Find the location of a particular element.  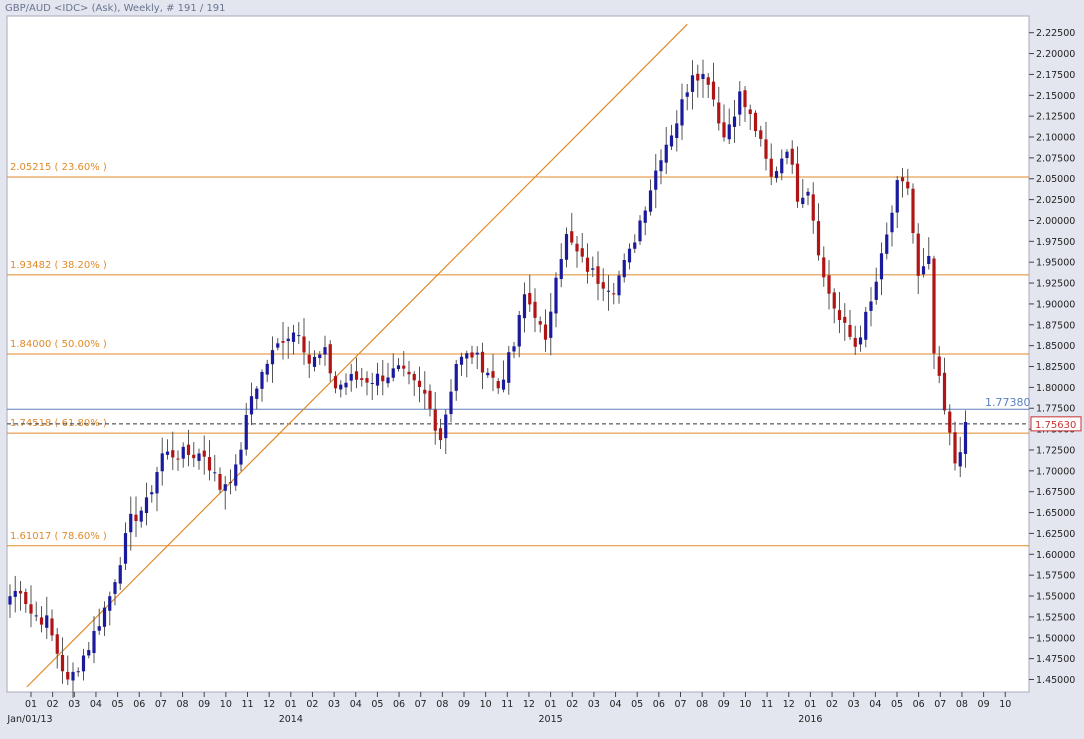

current-price-label: 1.75630 is located at coordinates (1055, 425).